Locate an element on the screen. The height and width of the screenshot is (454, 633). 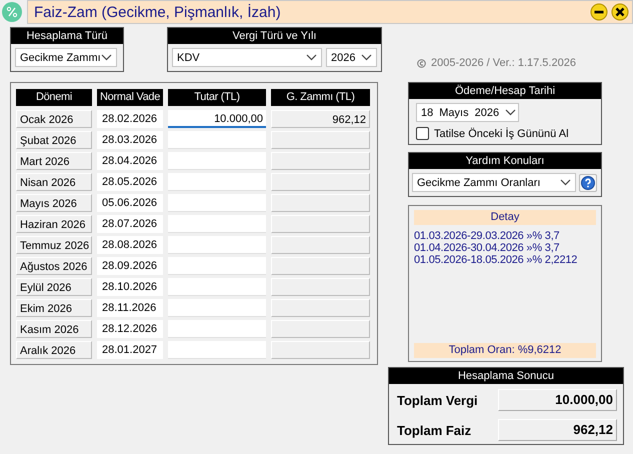
due-date-cell: 28.01.2027 is located at coordinates (130, 350).